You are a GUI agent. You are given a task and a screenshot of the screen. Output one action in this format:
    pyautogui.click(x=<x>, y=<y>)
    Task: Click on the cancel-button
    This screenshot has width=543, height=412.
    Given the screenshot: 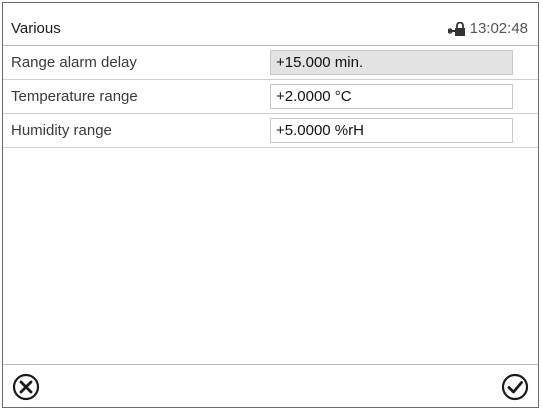 What is the action you would take?
    pyautogui.click(x=26, y=387)
    